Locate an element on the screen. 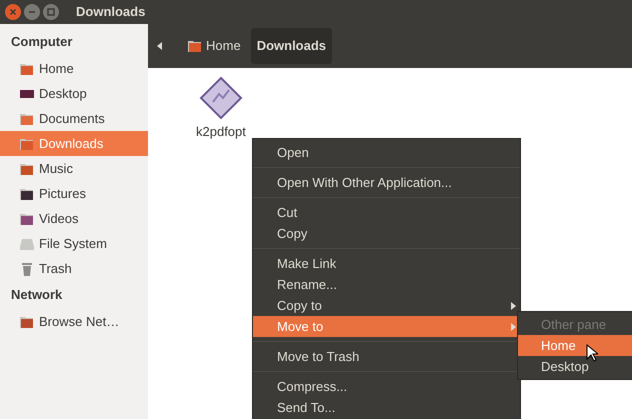 Image resolution: width=632 pixels, height=419 pixels. file-icon is located at coordinates (220, 98).